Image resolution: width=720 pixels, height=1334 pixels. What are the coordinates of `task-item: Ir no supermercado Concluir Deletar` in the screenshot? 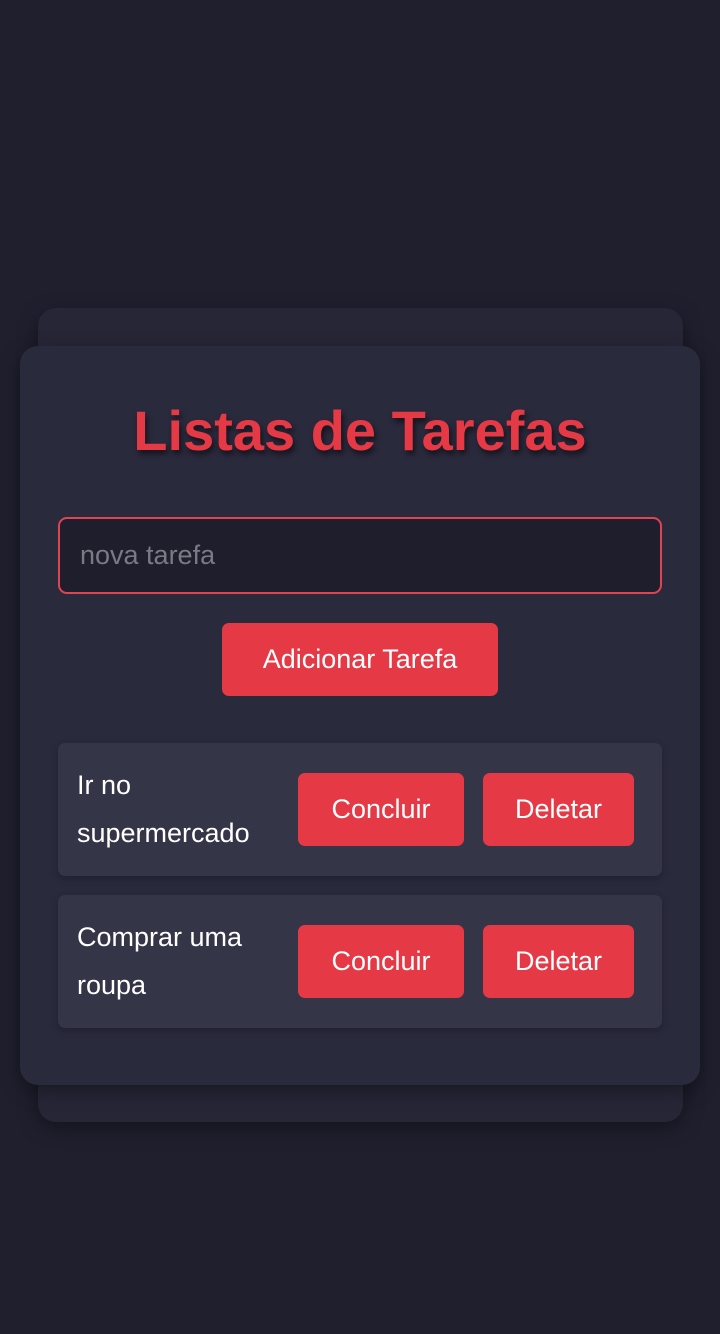 It's located at (360, 809).